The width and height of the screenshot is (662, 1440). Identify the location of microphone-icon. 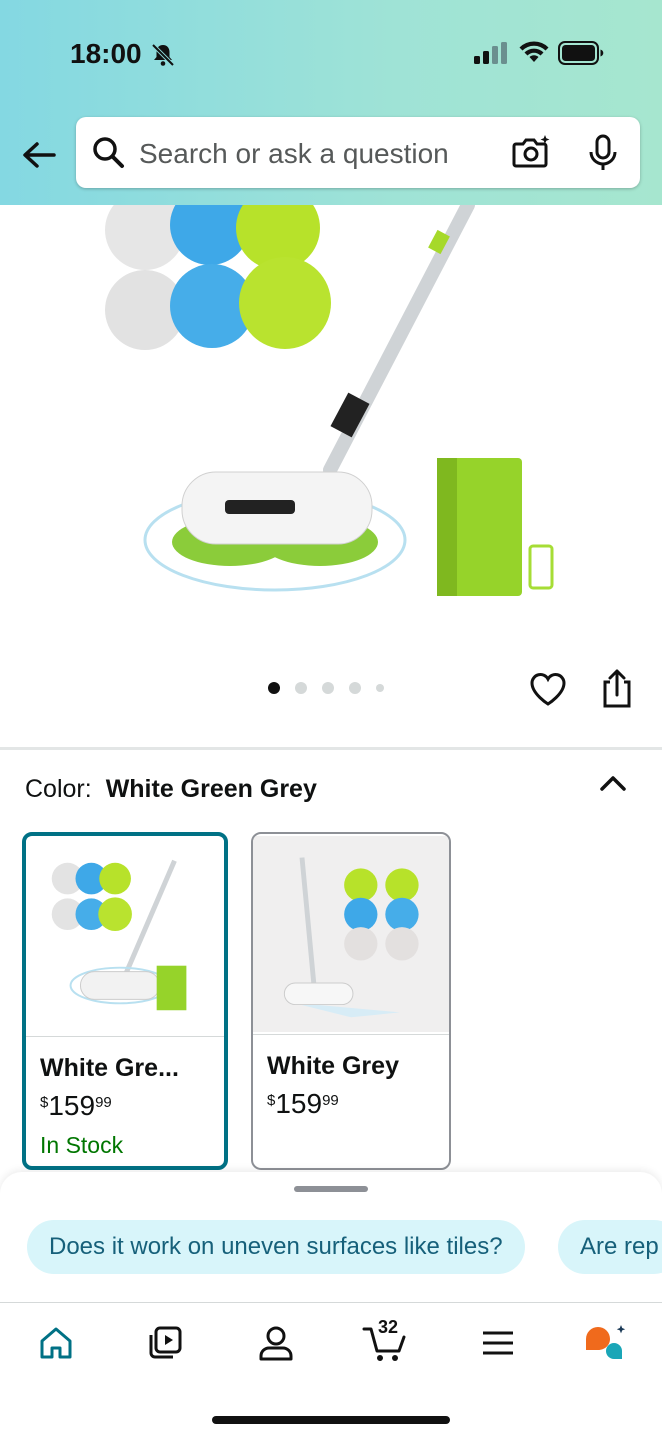
(603, 153).